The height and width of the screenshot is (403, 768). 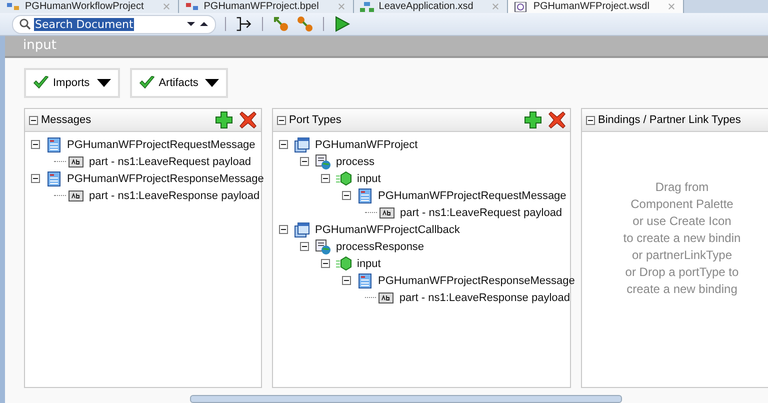 What do you see at coordinates (204, 24) in the screenshot?
I see `previous-match-icon` at bounding box center [204, 24].